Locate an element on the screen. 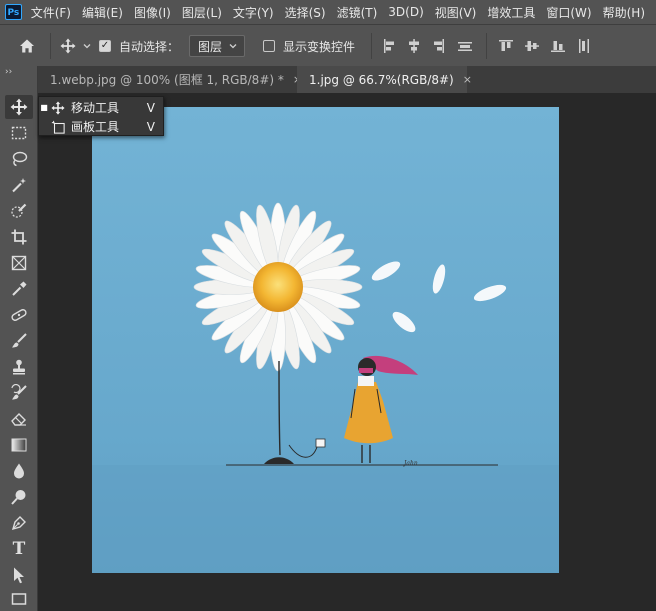  align-horizontal-center-icon is located at coordinates (414, 46).